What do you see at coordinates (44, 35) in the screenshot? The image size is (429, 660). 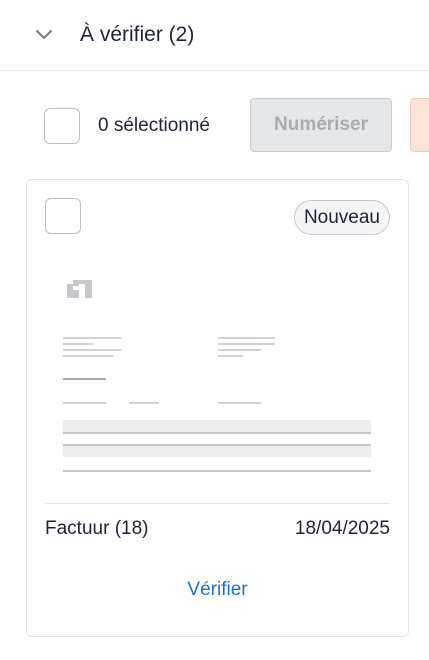 I see `chevron-down-icon` at bounding box center [44, 35].